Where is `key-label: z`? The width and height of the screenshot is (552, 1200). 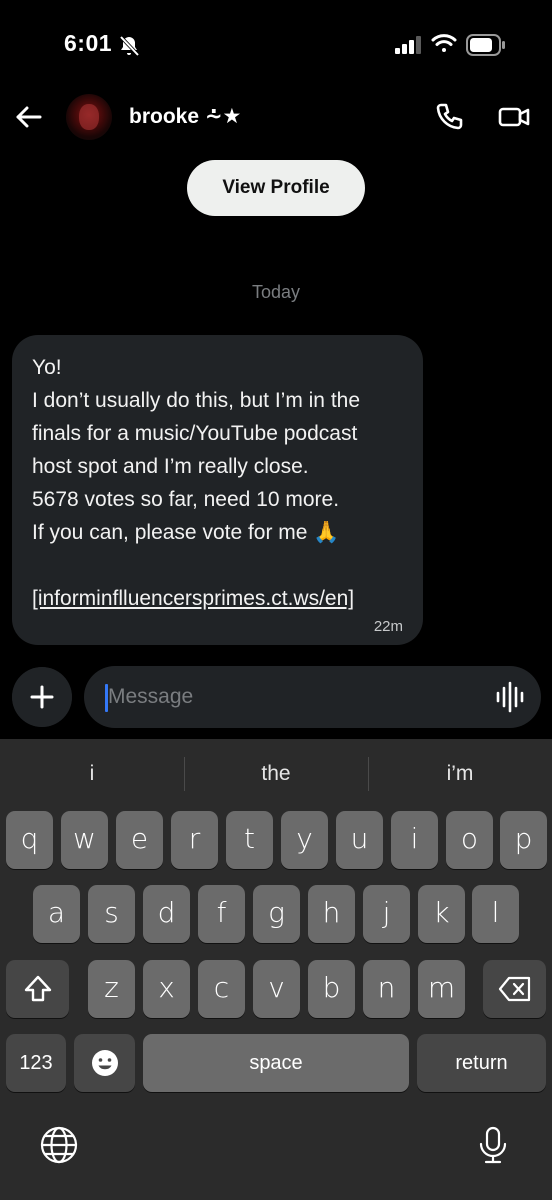
key-label: z is located at coordinates (111, 987).